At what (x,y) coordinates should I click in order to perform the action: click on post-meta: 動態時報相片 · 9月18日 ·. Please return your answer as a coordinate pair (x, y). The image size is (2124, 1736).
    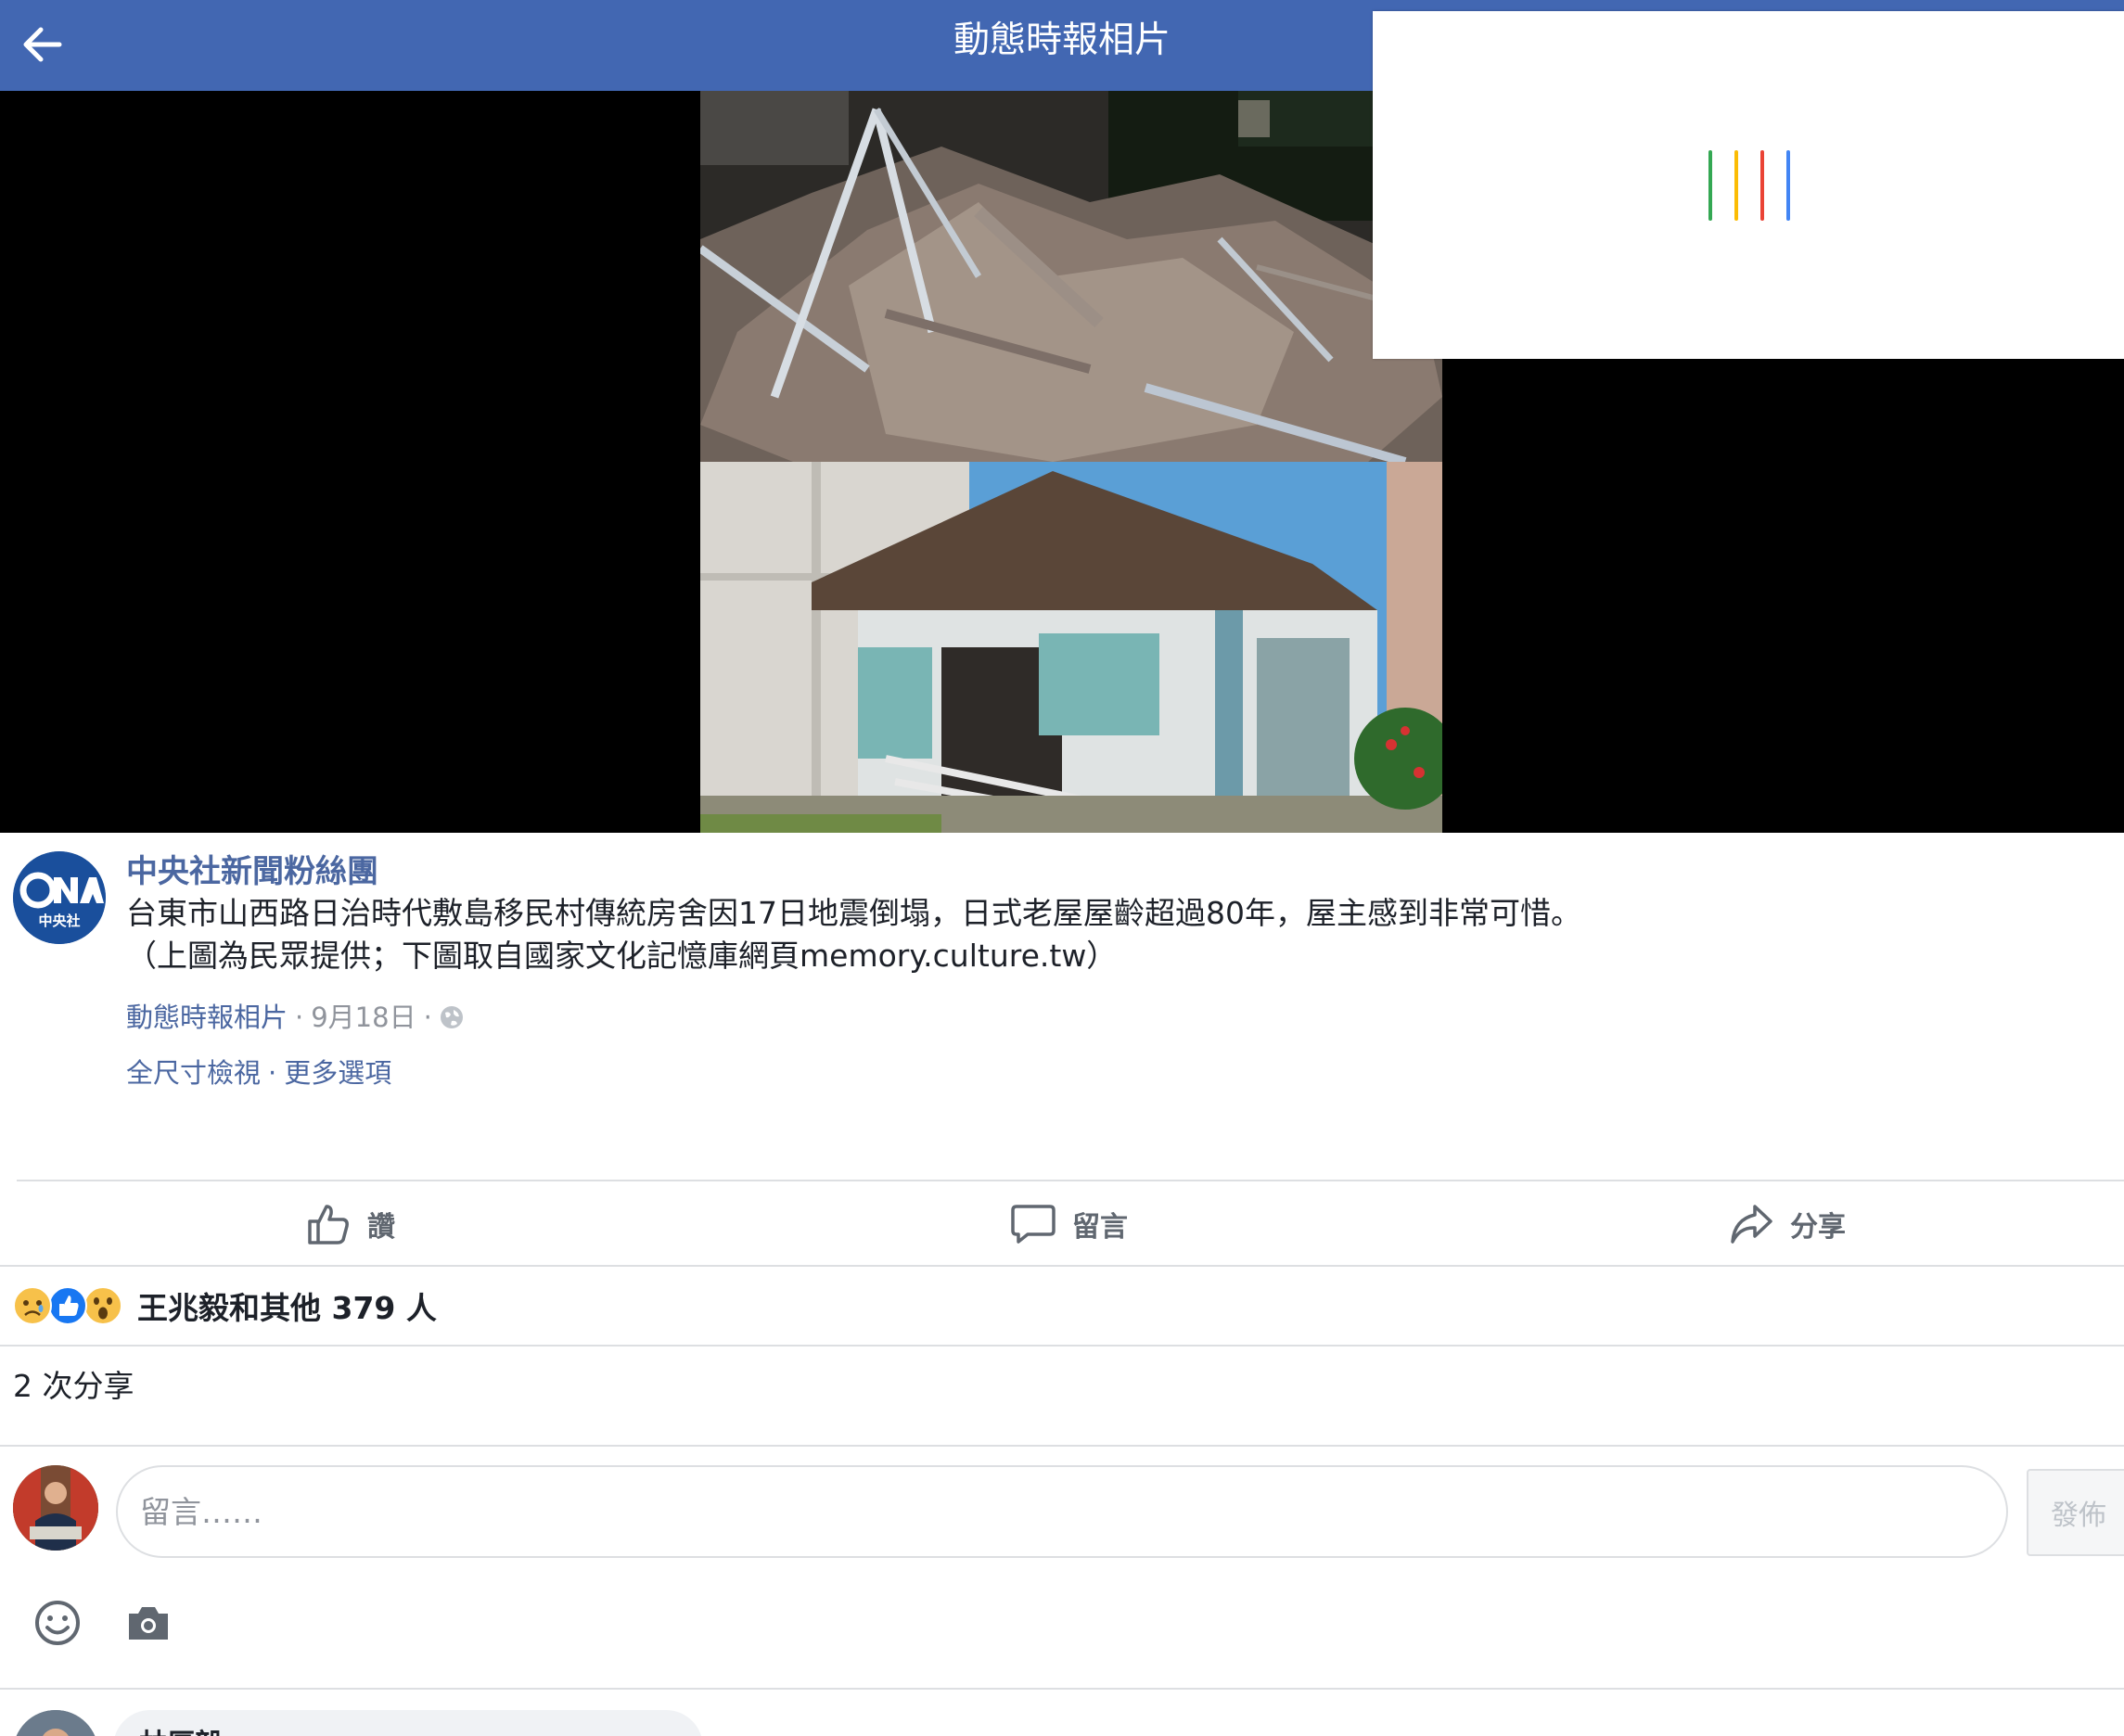
    Looking at the image, I should click on (295, 1017).